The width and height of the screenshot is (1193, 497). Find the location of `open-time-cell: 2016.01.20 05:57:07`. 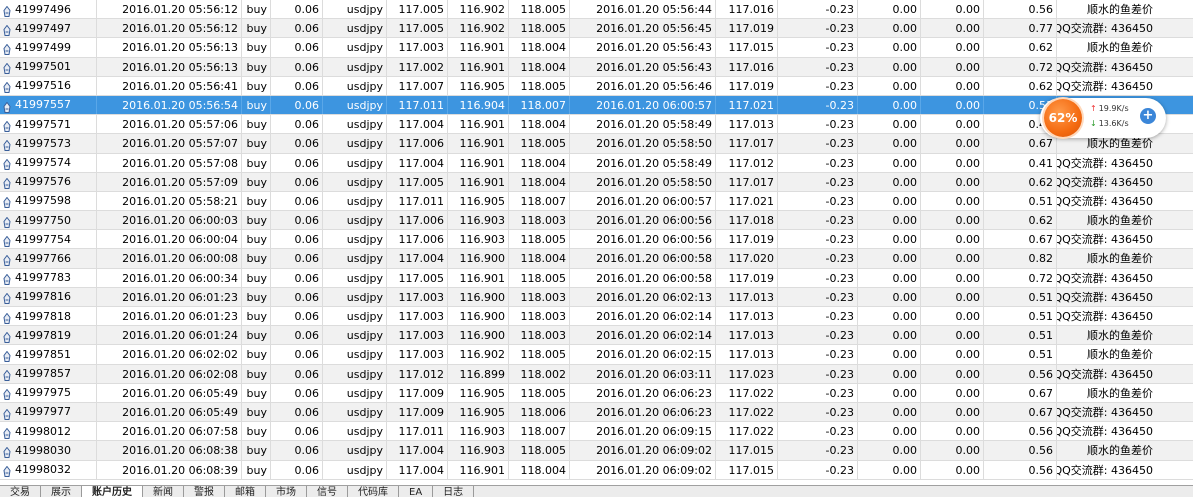

open-time-cell: 2016.01.20 05:57:07 is located at coordinates (169, 143).